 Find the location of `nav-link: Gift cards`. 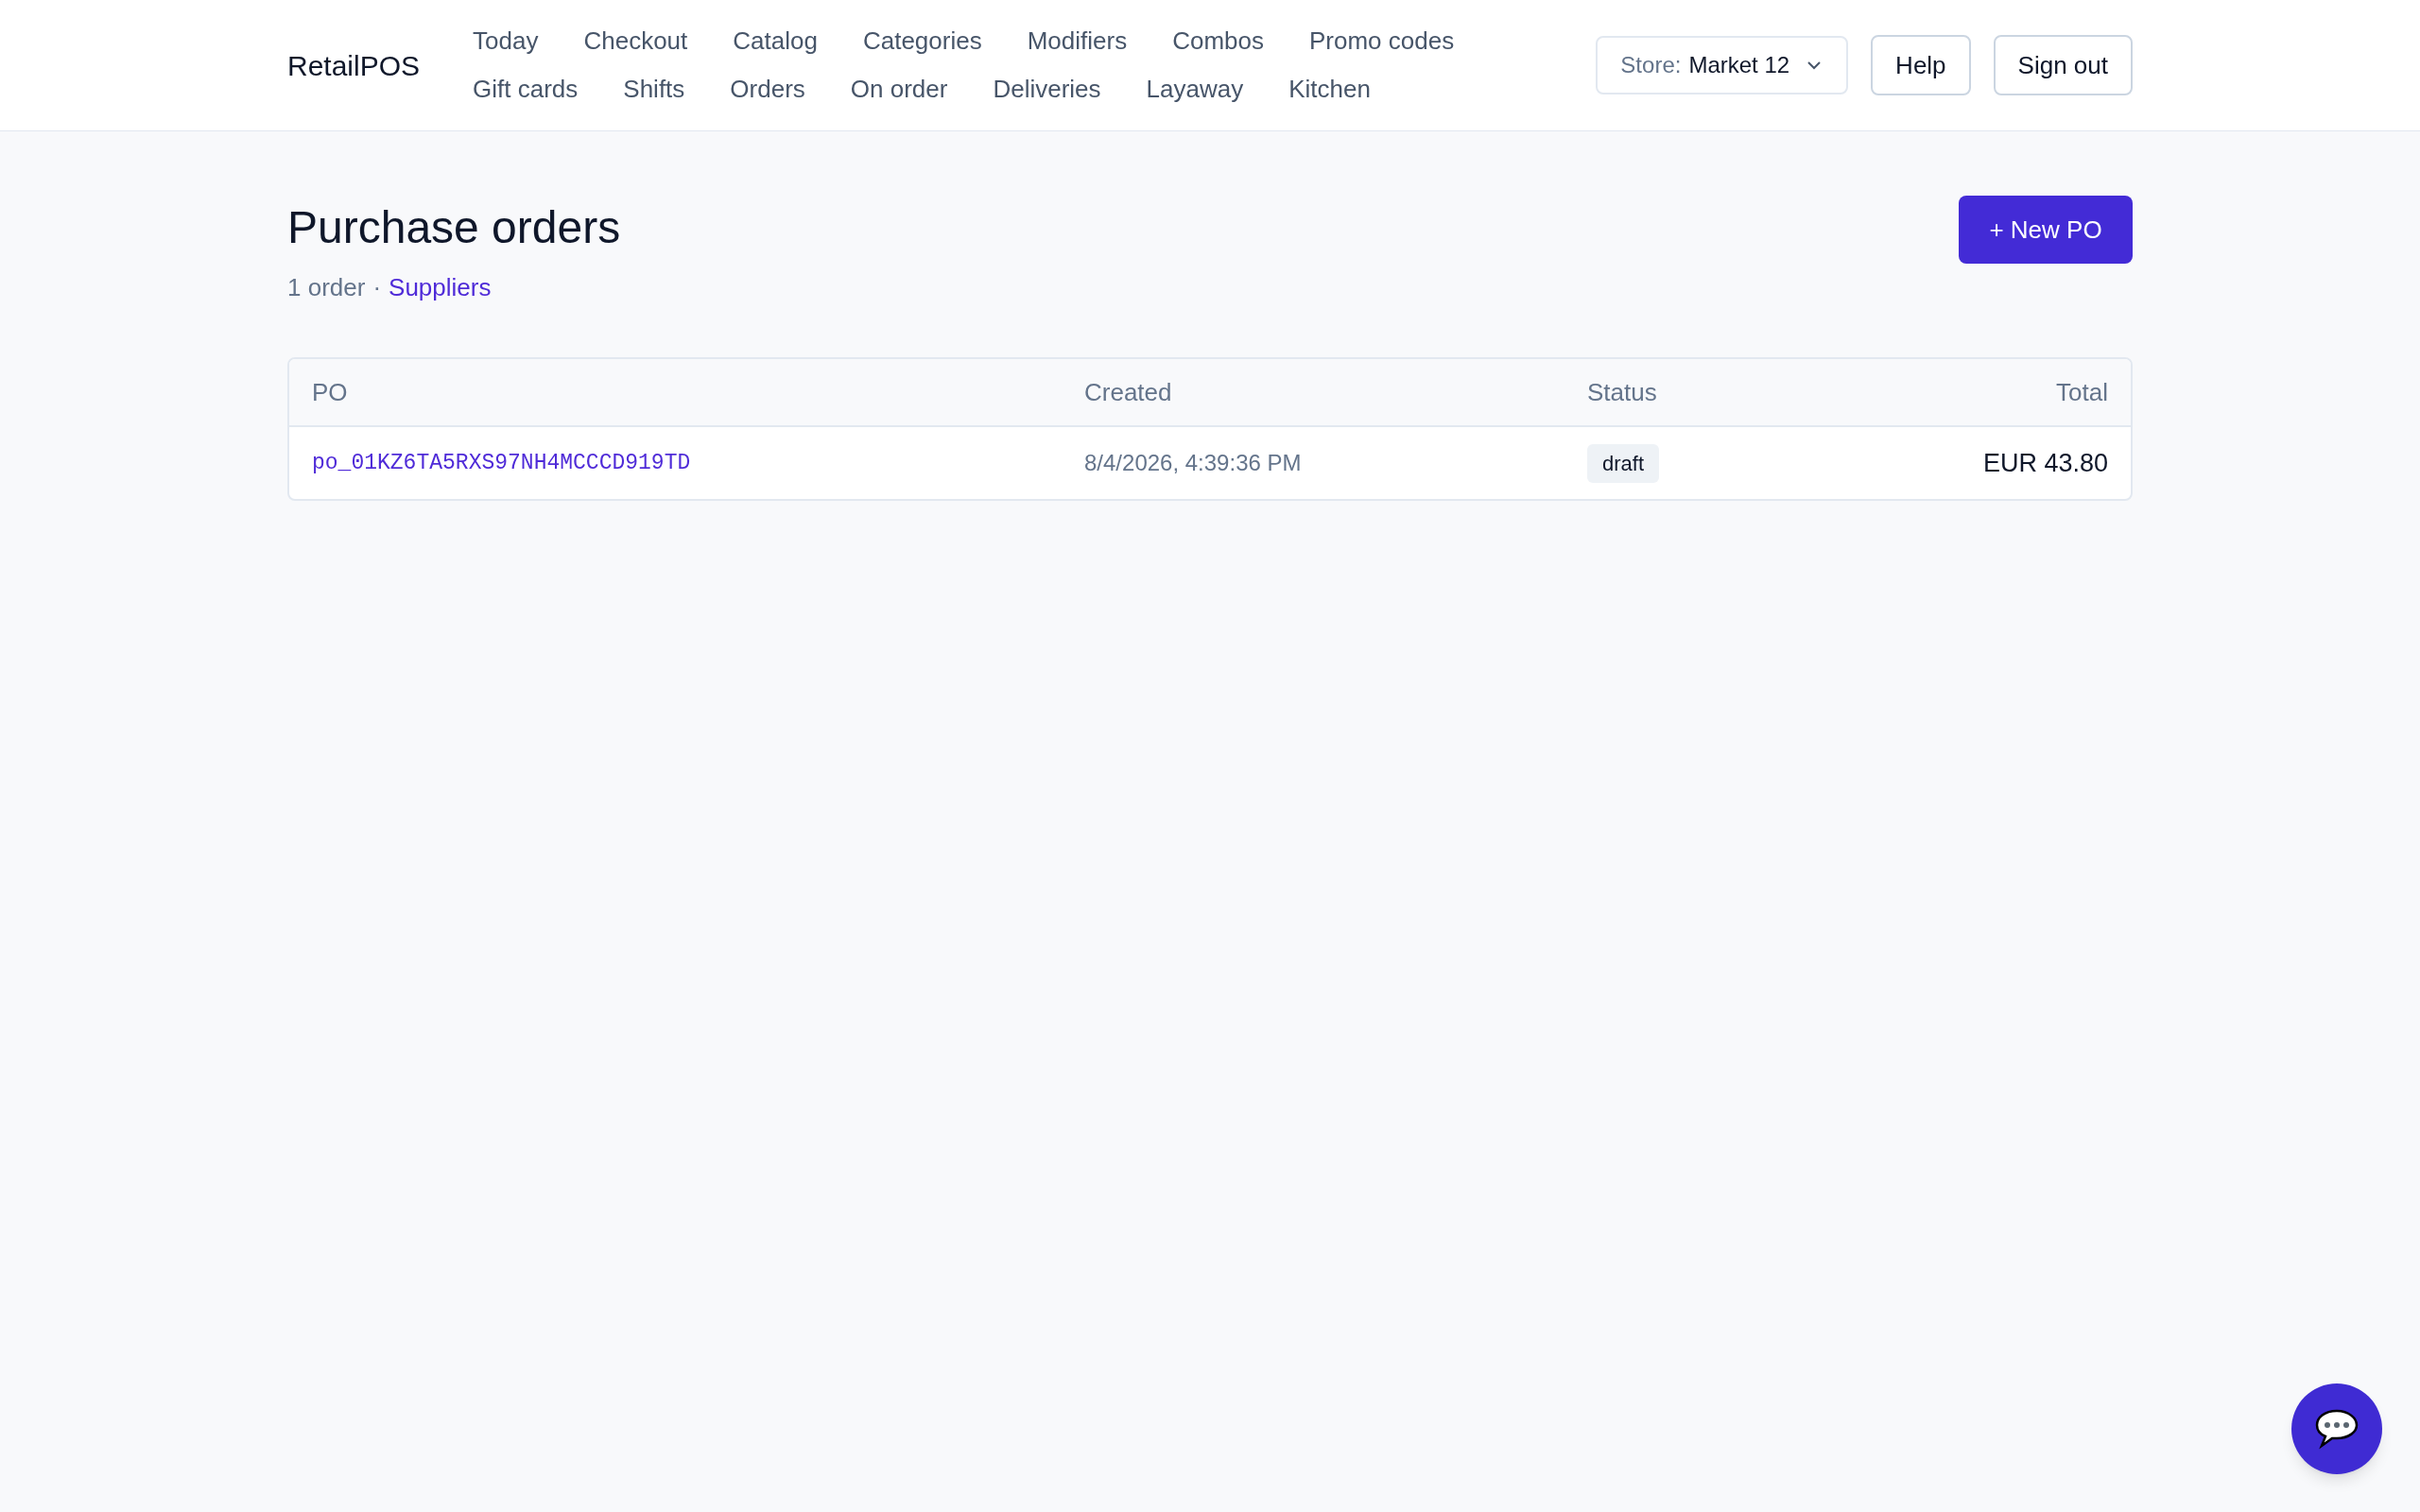

nav-link: Gift cards is located at coordinates (526, 89).